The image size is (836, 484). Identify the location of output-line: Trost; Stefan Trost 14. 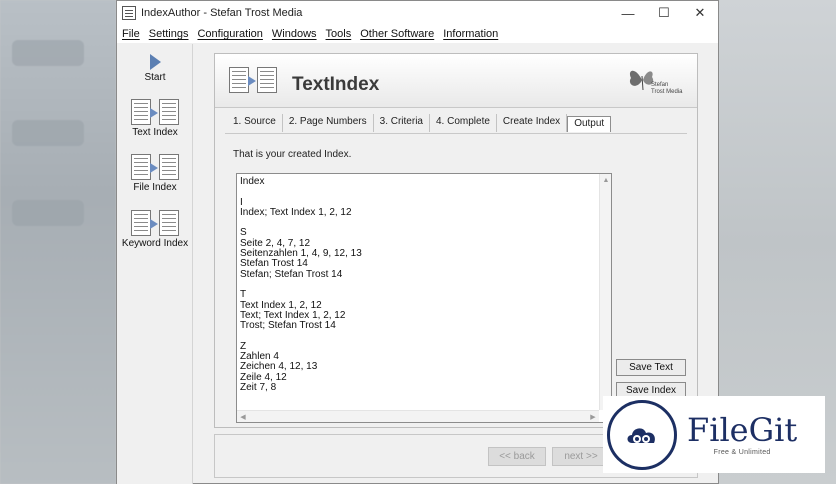
(288, 326).